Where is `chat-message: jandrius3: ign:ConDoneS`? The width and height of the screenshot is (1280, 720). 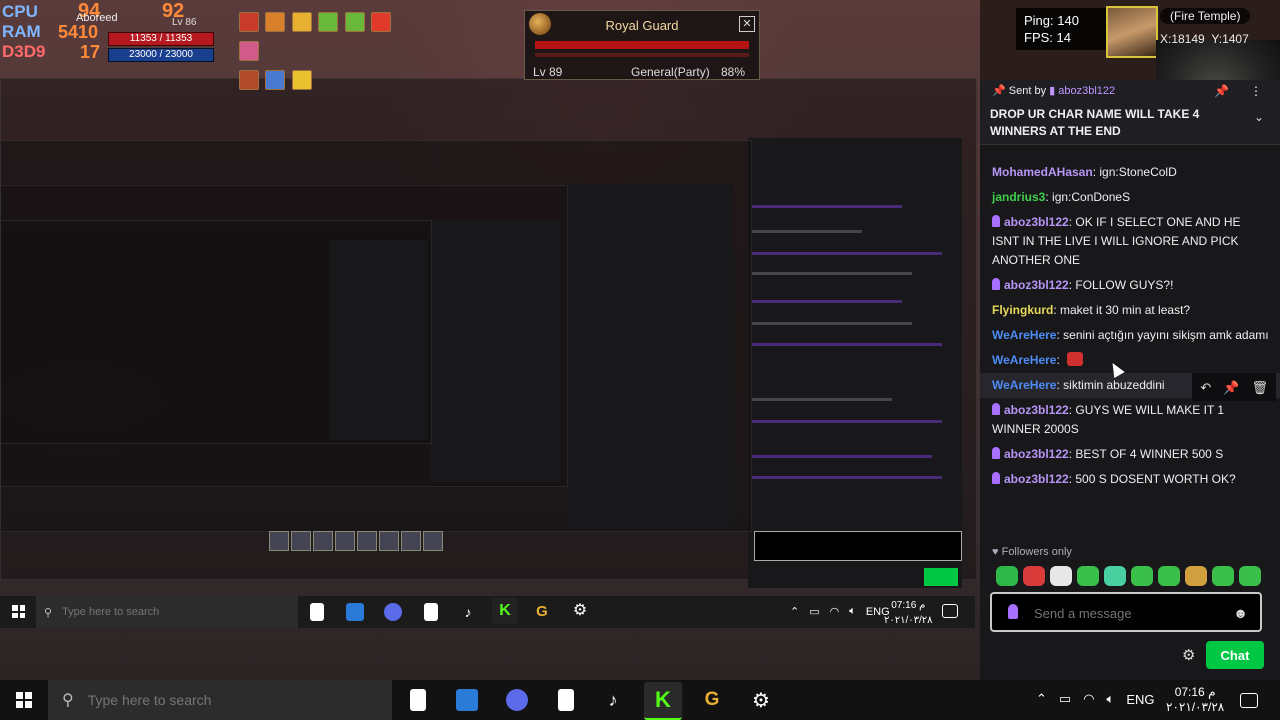 chat-message: jandrius3: ign:ConDoneS is located at coordinates (1130, 197).